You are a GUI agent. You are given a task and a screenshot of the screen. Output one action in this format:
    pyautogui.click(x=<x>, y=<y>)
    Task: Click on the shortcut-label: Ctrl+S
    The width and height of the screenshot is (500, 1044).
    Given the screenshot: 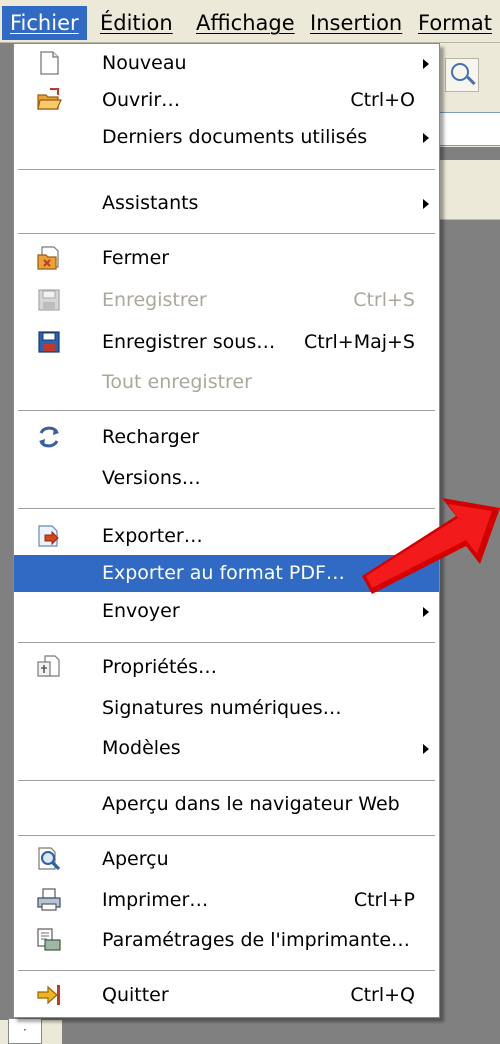 What is the action you would take?
    pyautogui.click(x=384, y=300)
    